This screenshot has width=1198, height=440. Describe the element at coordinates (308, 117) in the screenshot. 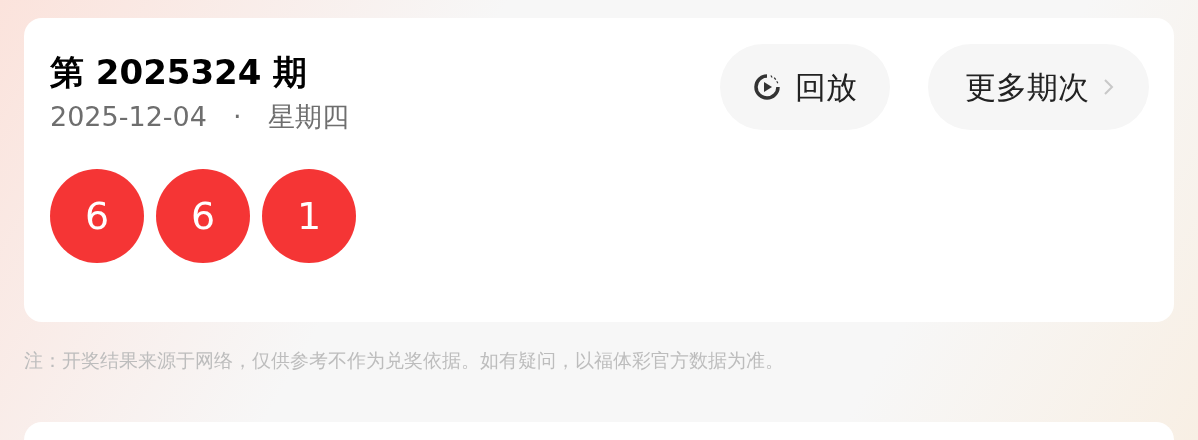

I see `draw-weekday: 星期四` at that location.